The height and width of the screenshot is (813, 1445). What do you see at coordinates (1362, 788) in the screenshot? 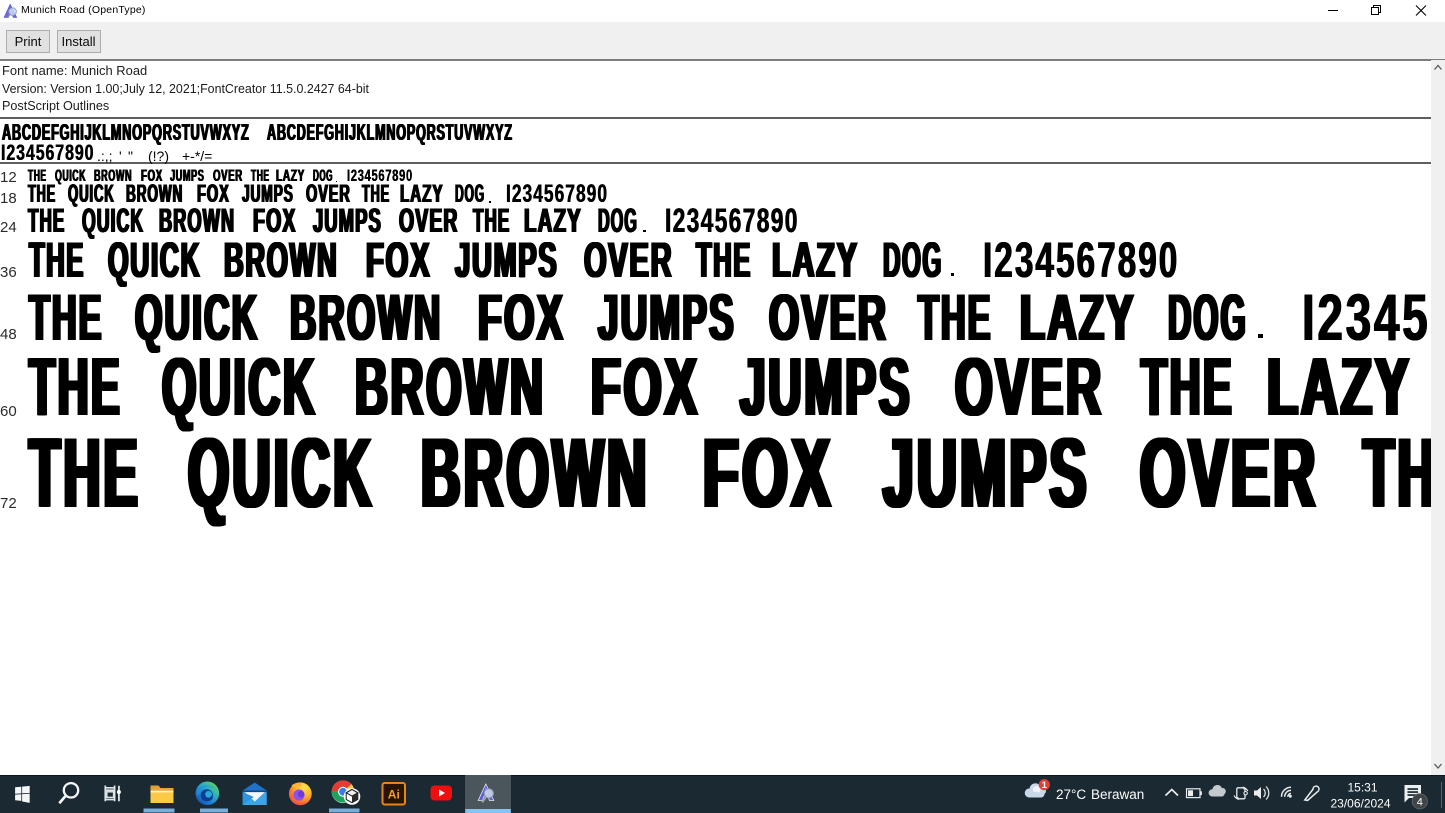
I see `svg-text: 15:31` at bounding box center [1362, 788].